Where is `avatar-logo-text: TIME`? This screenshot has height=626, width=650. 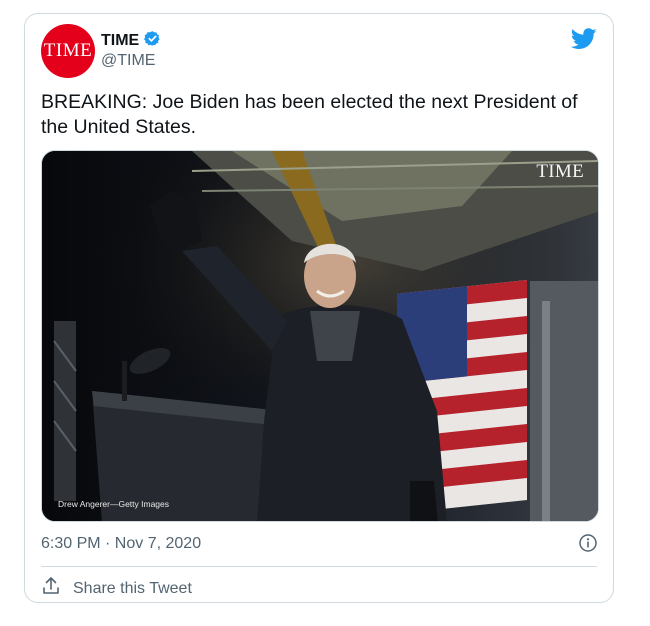
avatar-logo-text: TIME is located at coordinates (68, 50).